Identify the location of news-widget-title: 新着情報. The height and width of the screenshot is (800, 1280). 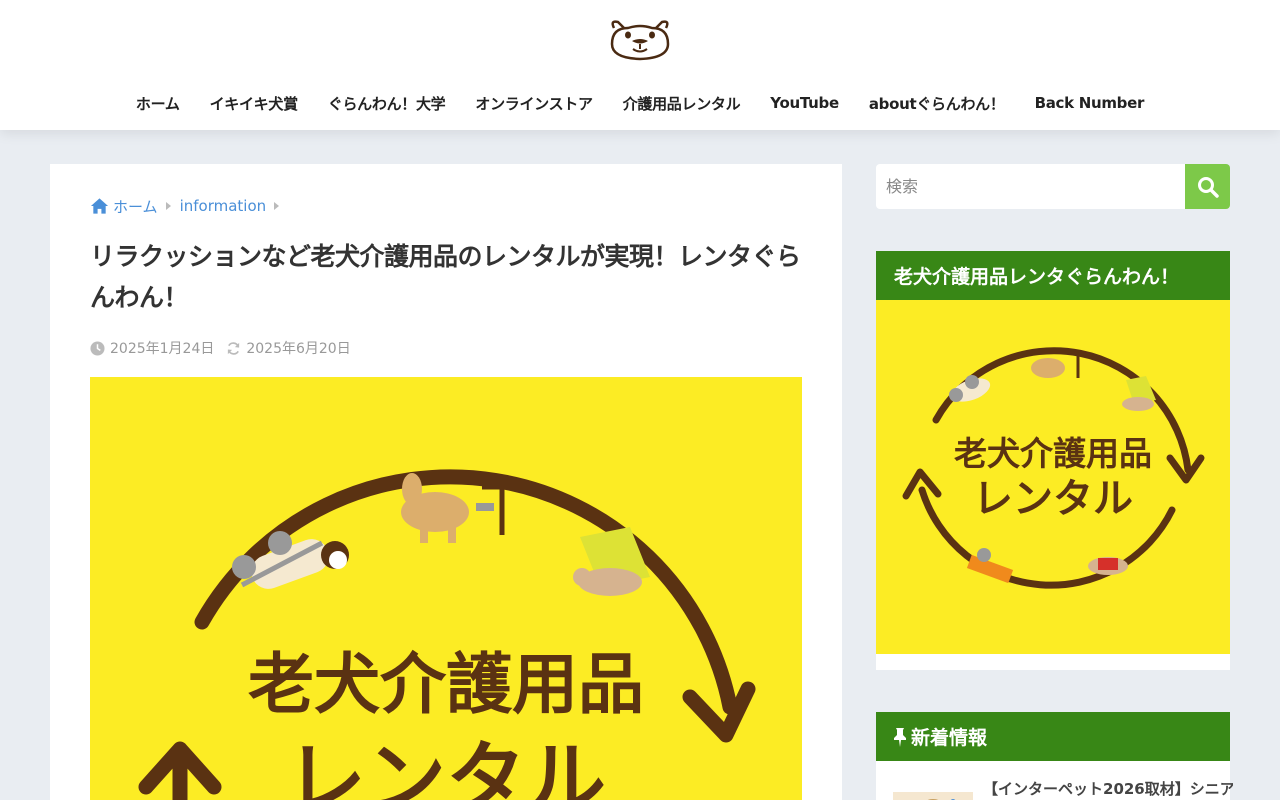
(949, 738).